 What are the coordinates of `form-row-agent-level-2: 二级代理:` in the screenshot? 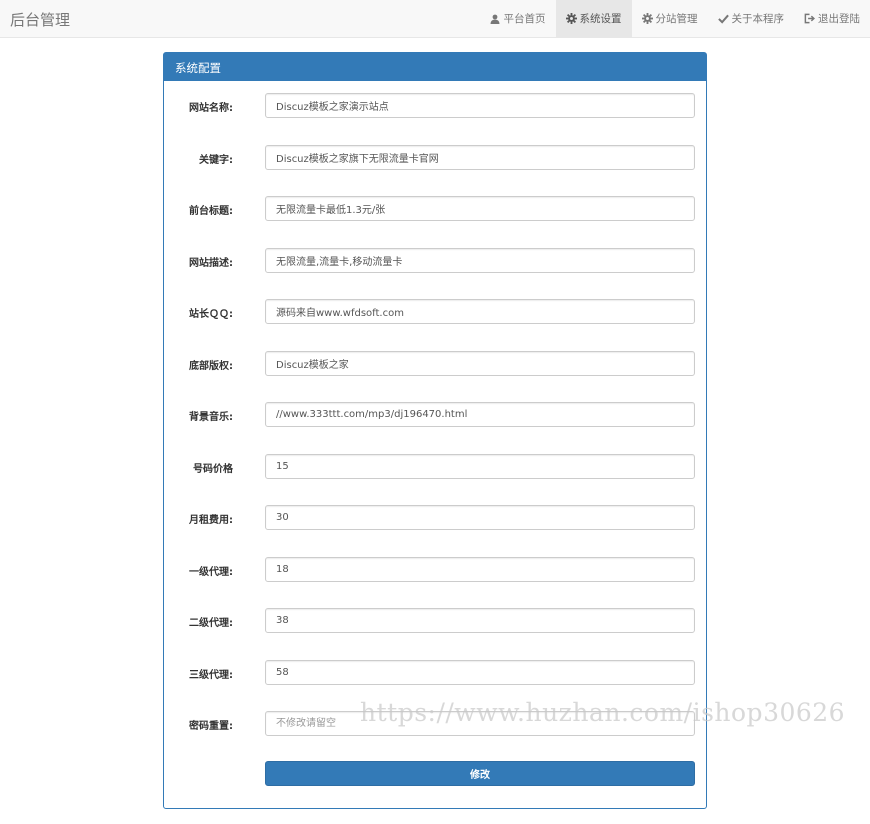 It's located at (435, 620).